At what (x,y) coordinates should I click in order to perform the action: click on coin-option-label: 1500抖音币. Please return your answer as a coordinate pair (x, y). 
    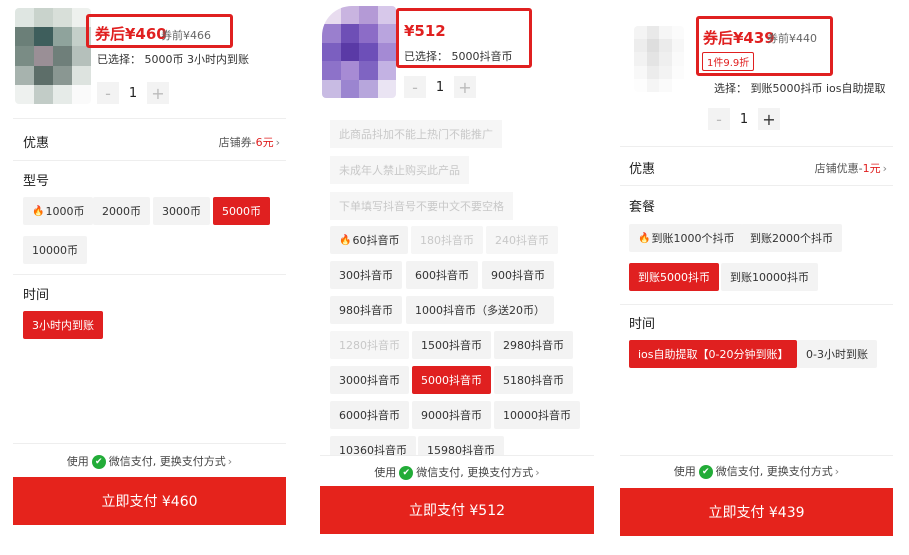
    Looking at the image, I should click on (451, 345).